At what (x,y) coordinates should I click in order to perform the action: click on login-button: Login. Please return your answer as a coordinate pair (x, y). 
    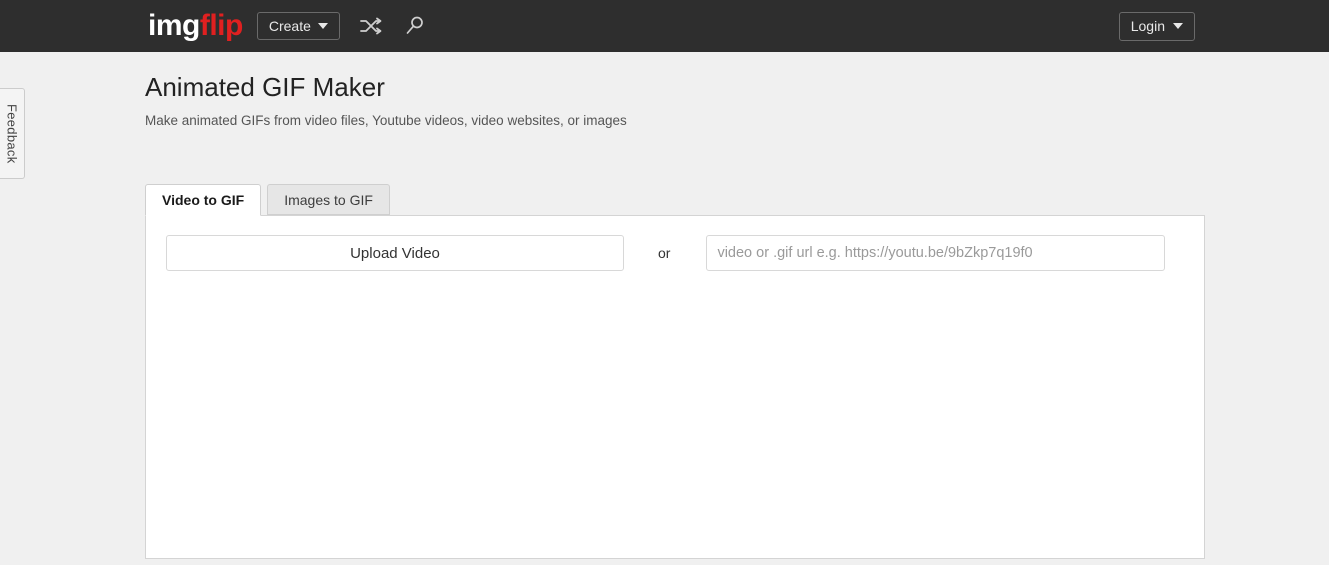
    Looking at the image, I should click on (1156, 26).